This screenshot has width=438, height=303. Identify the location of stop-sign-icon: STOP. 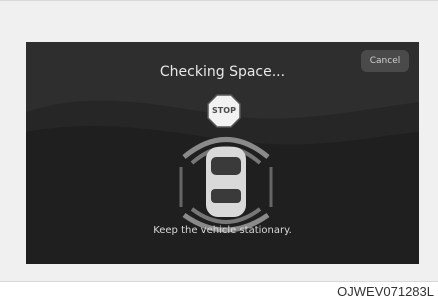
(224, 111).